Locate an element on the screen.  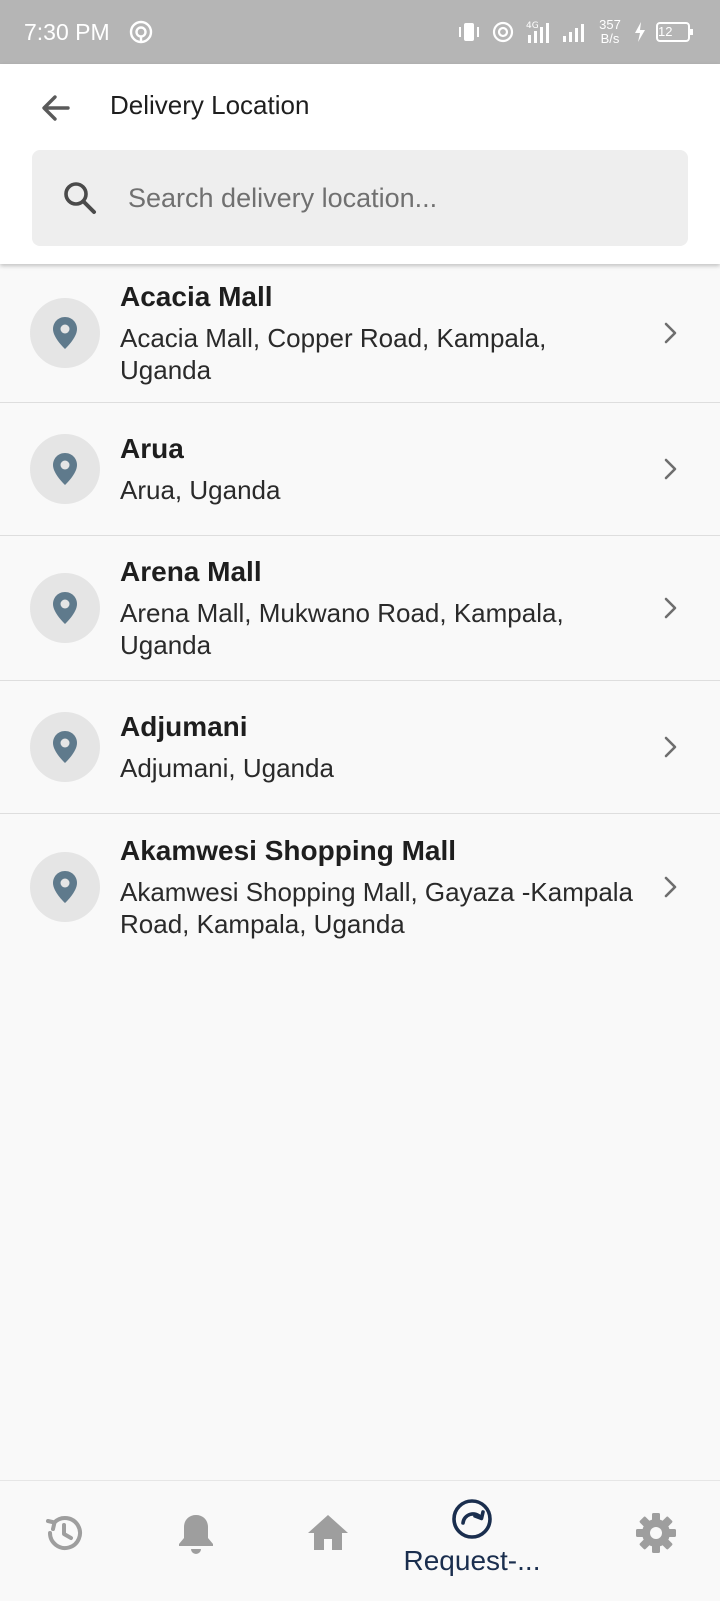
arrow-left-icon is located at coordinates (56, 108).